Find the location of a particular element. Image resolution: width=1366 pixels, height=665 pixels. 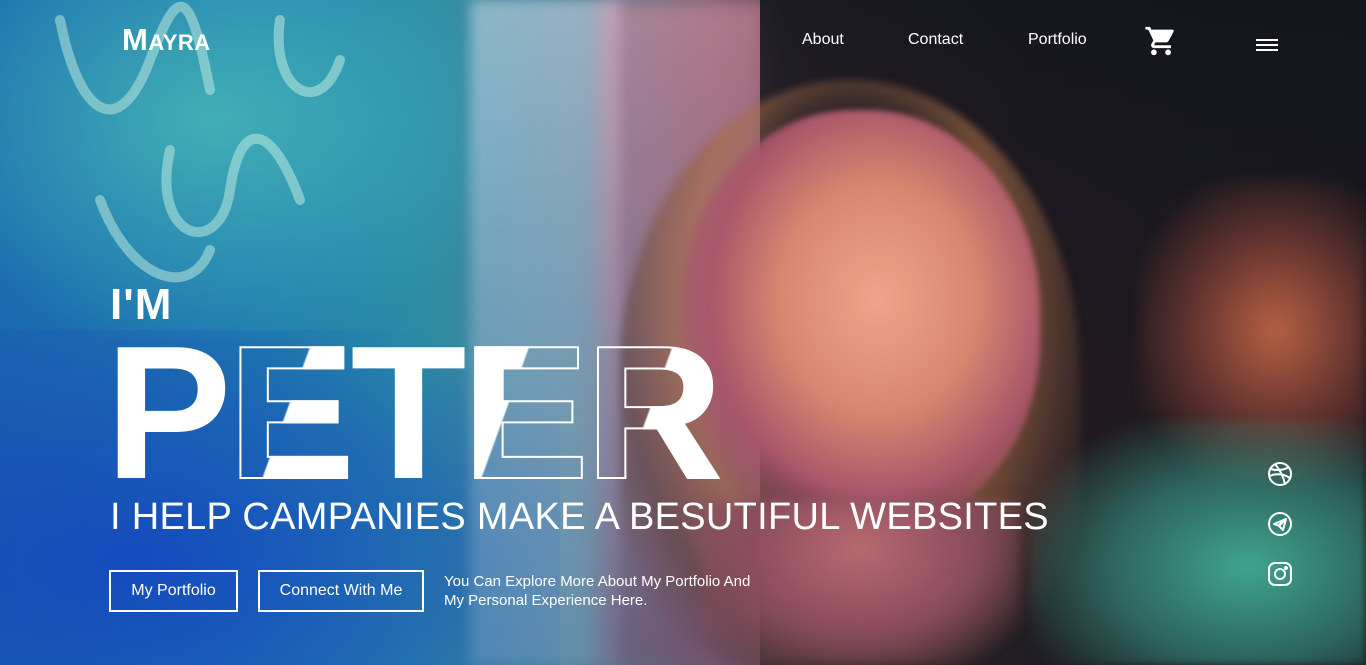

hero-description-line-2: My Personal Experience Here. is located at coordinates (546, 600).